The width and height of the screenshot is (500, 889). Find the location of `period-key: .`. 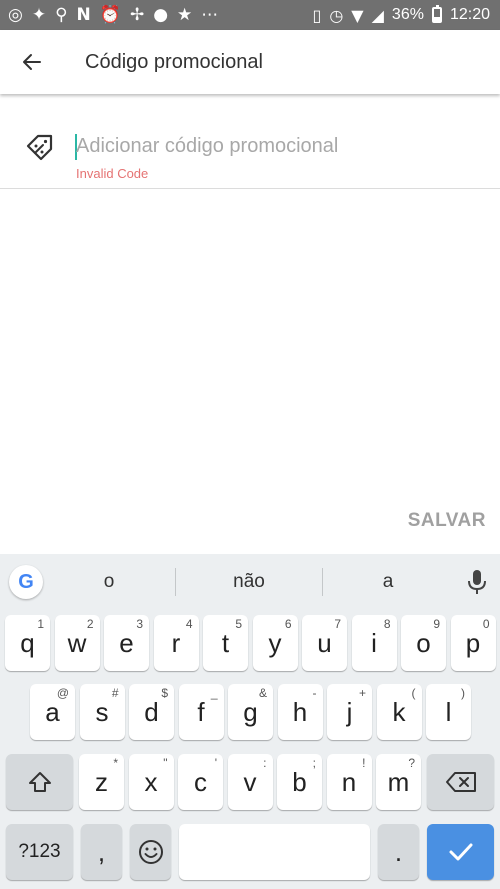

period-key: . is located at coordinates (398, 852).